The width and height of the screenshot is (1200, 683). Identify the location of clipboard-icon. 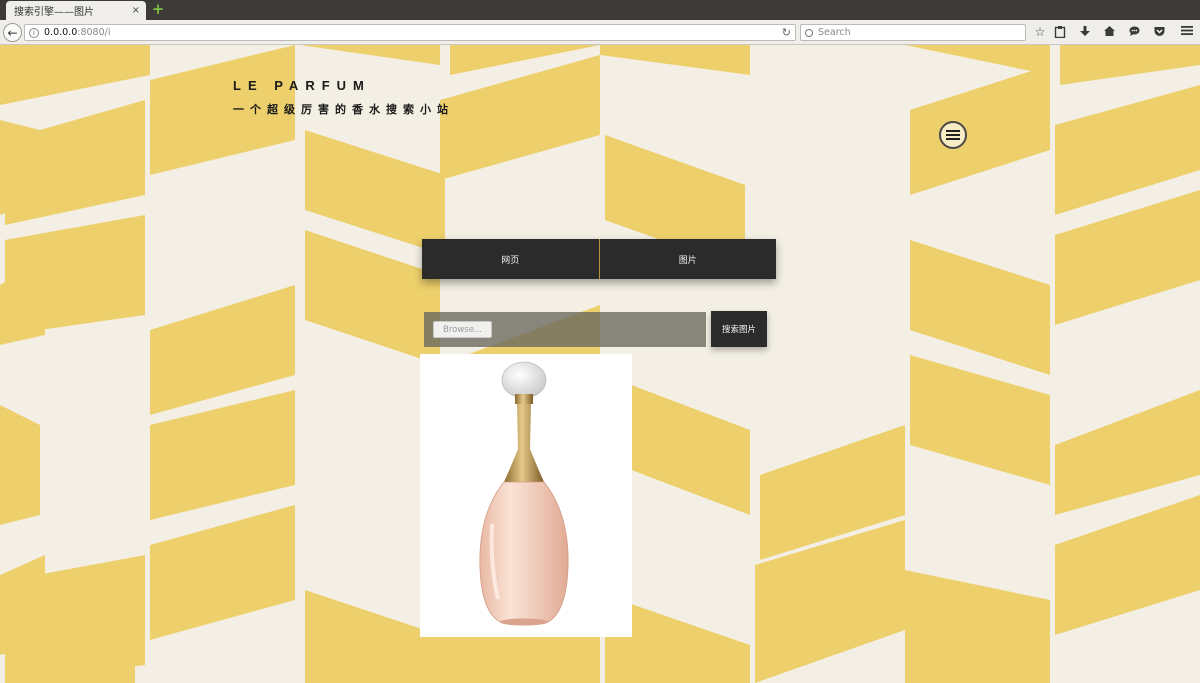
(1060, 32).